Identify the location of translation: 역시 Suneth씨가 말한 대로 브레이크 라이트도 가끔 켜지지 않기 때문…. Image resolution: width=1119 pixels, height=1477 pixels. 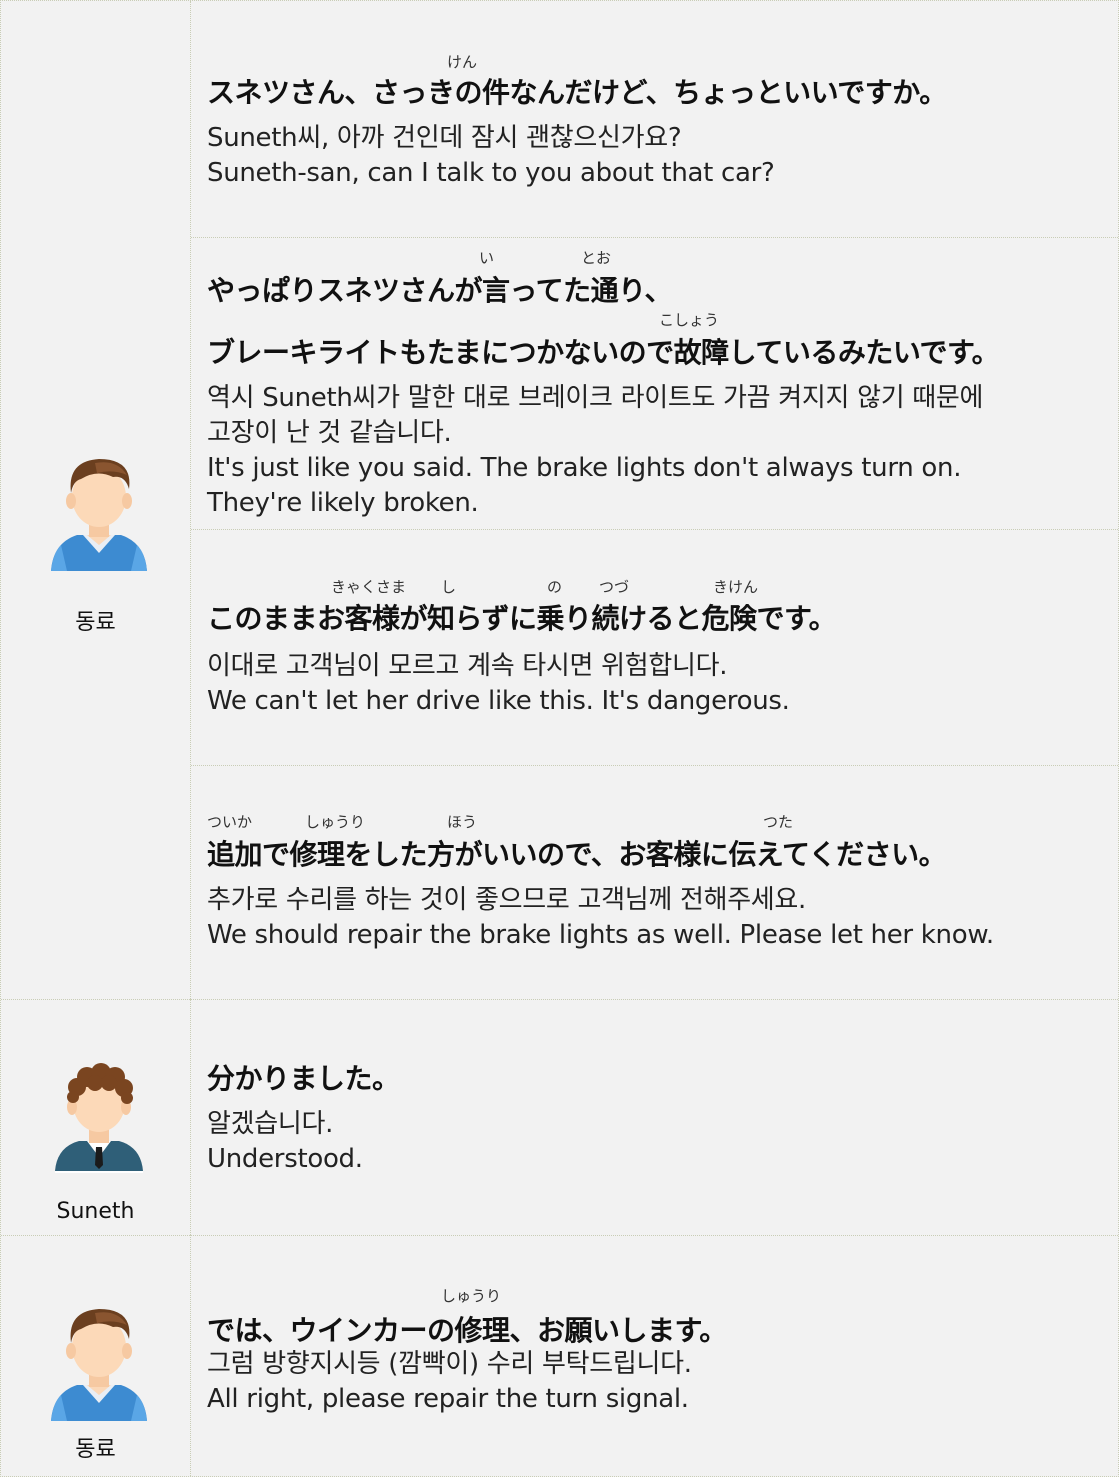
(595, 451).